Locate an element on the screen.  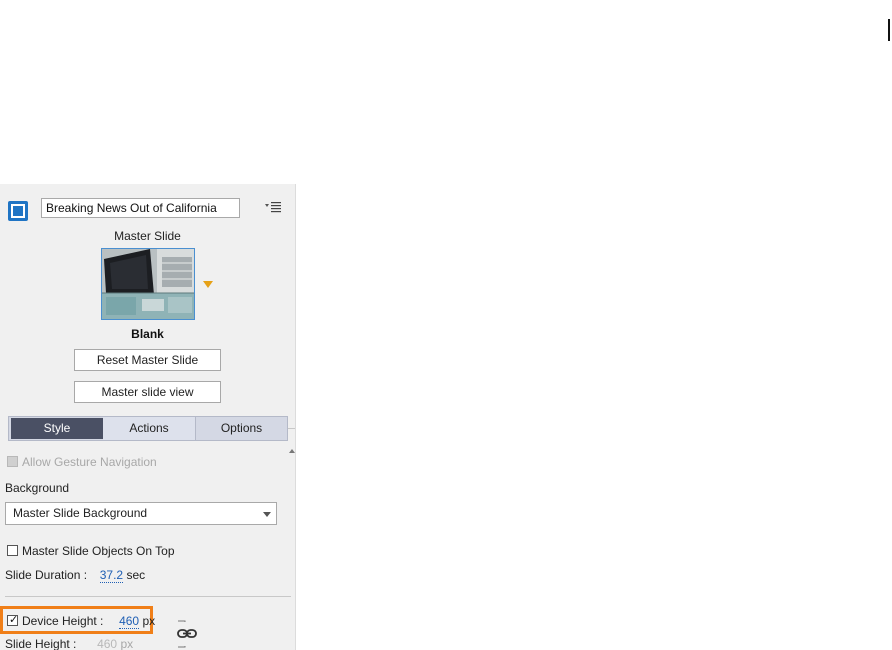
allow-gesture-checkbox is located at coordinates (12, 461).